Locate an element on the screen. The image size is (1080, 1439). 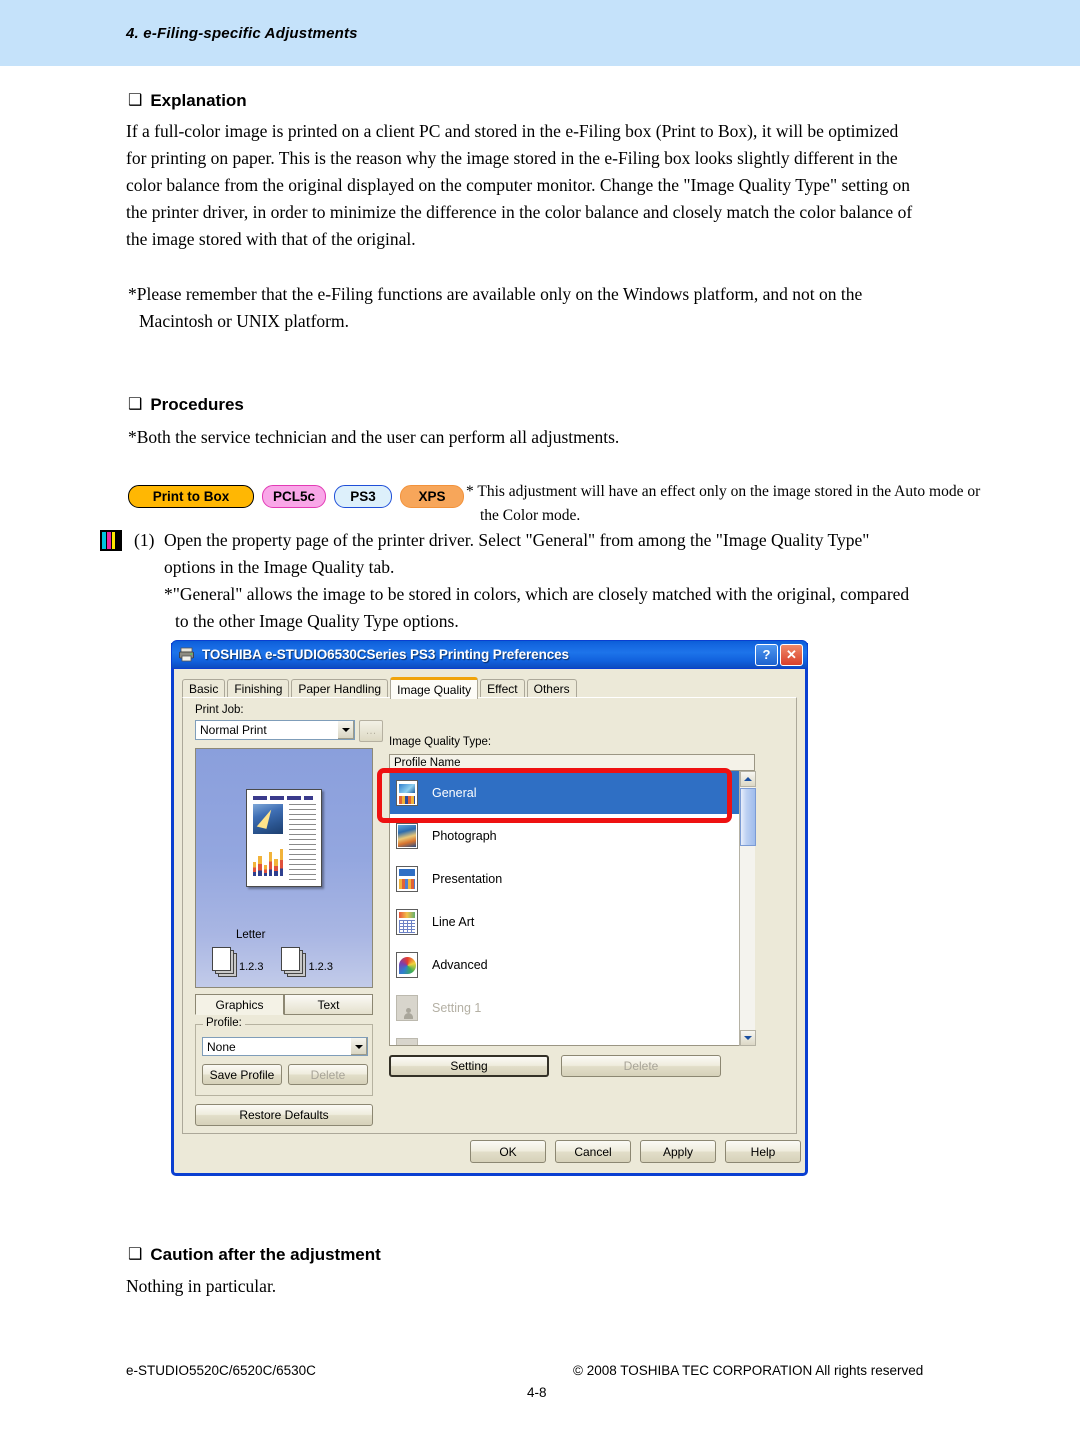
tab-image-quality: Image Quality is located at coordinates (434, 688).